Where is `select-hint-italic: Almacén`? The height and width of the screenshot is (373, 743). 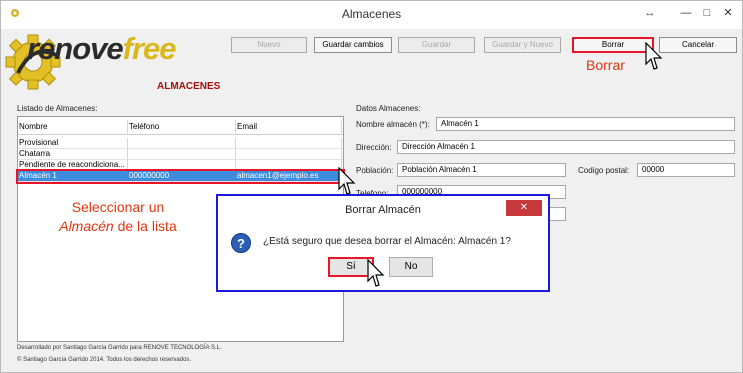 select-hint-italic: Almacén is located at coordinates (86, 226).